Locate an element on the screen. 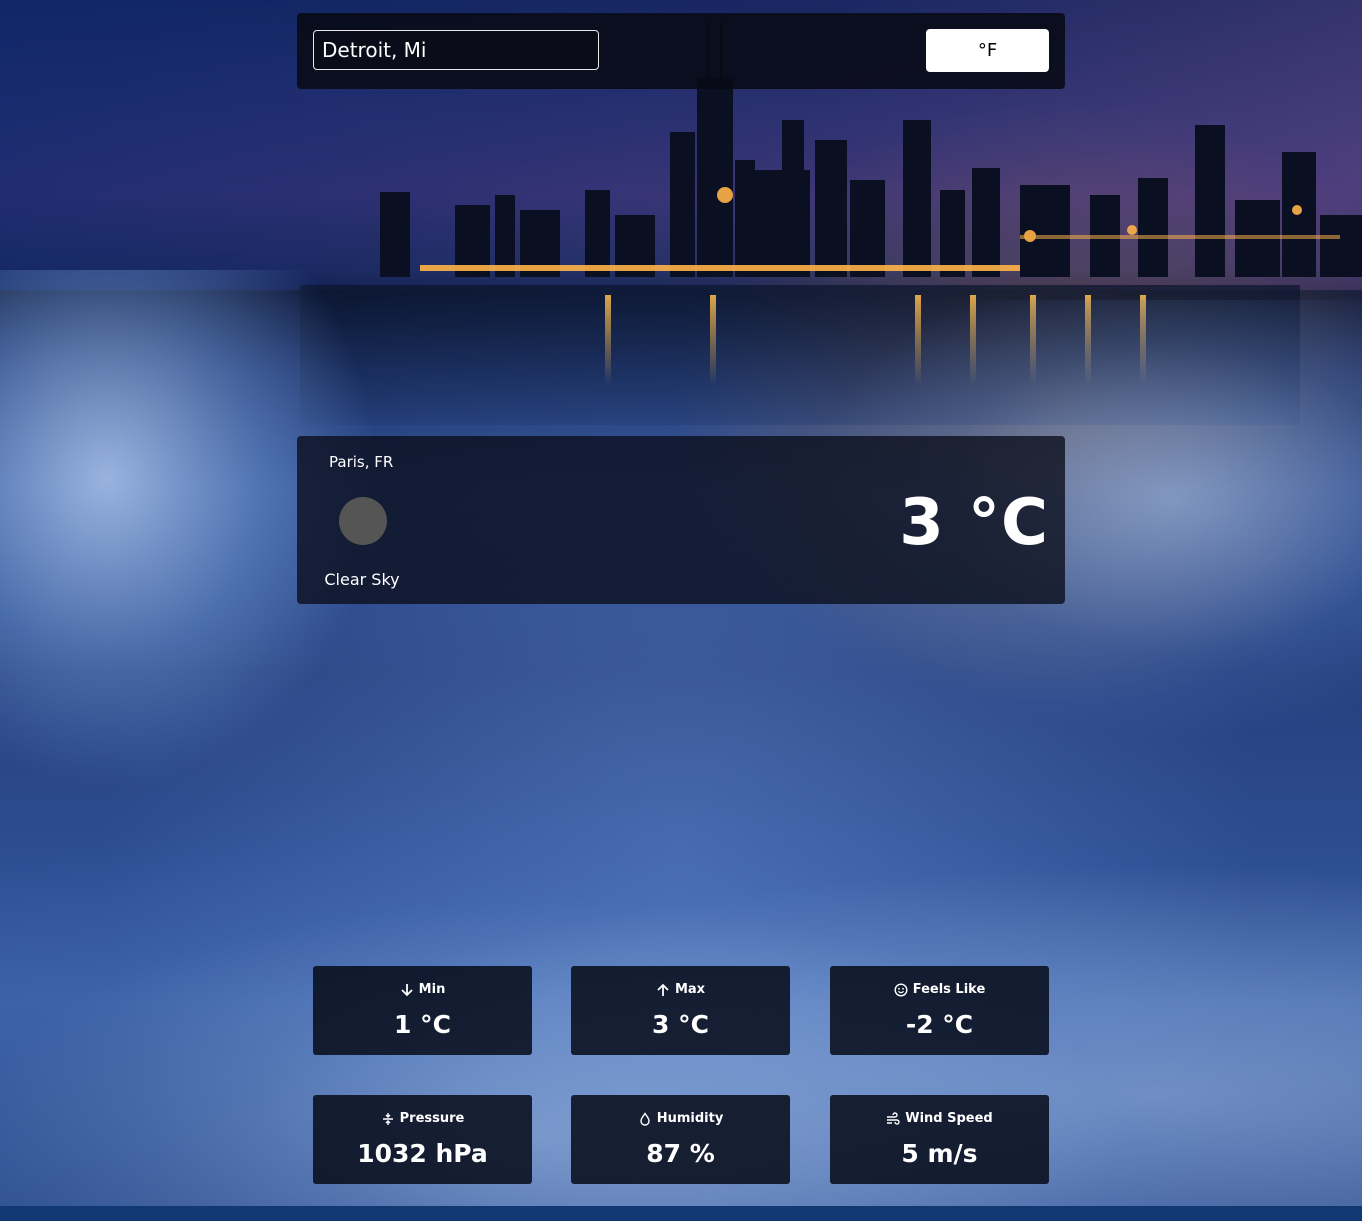  stat-card-pressure: Pressure 1032 hPa is located at coordinates (422, 1139).